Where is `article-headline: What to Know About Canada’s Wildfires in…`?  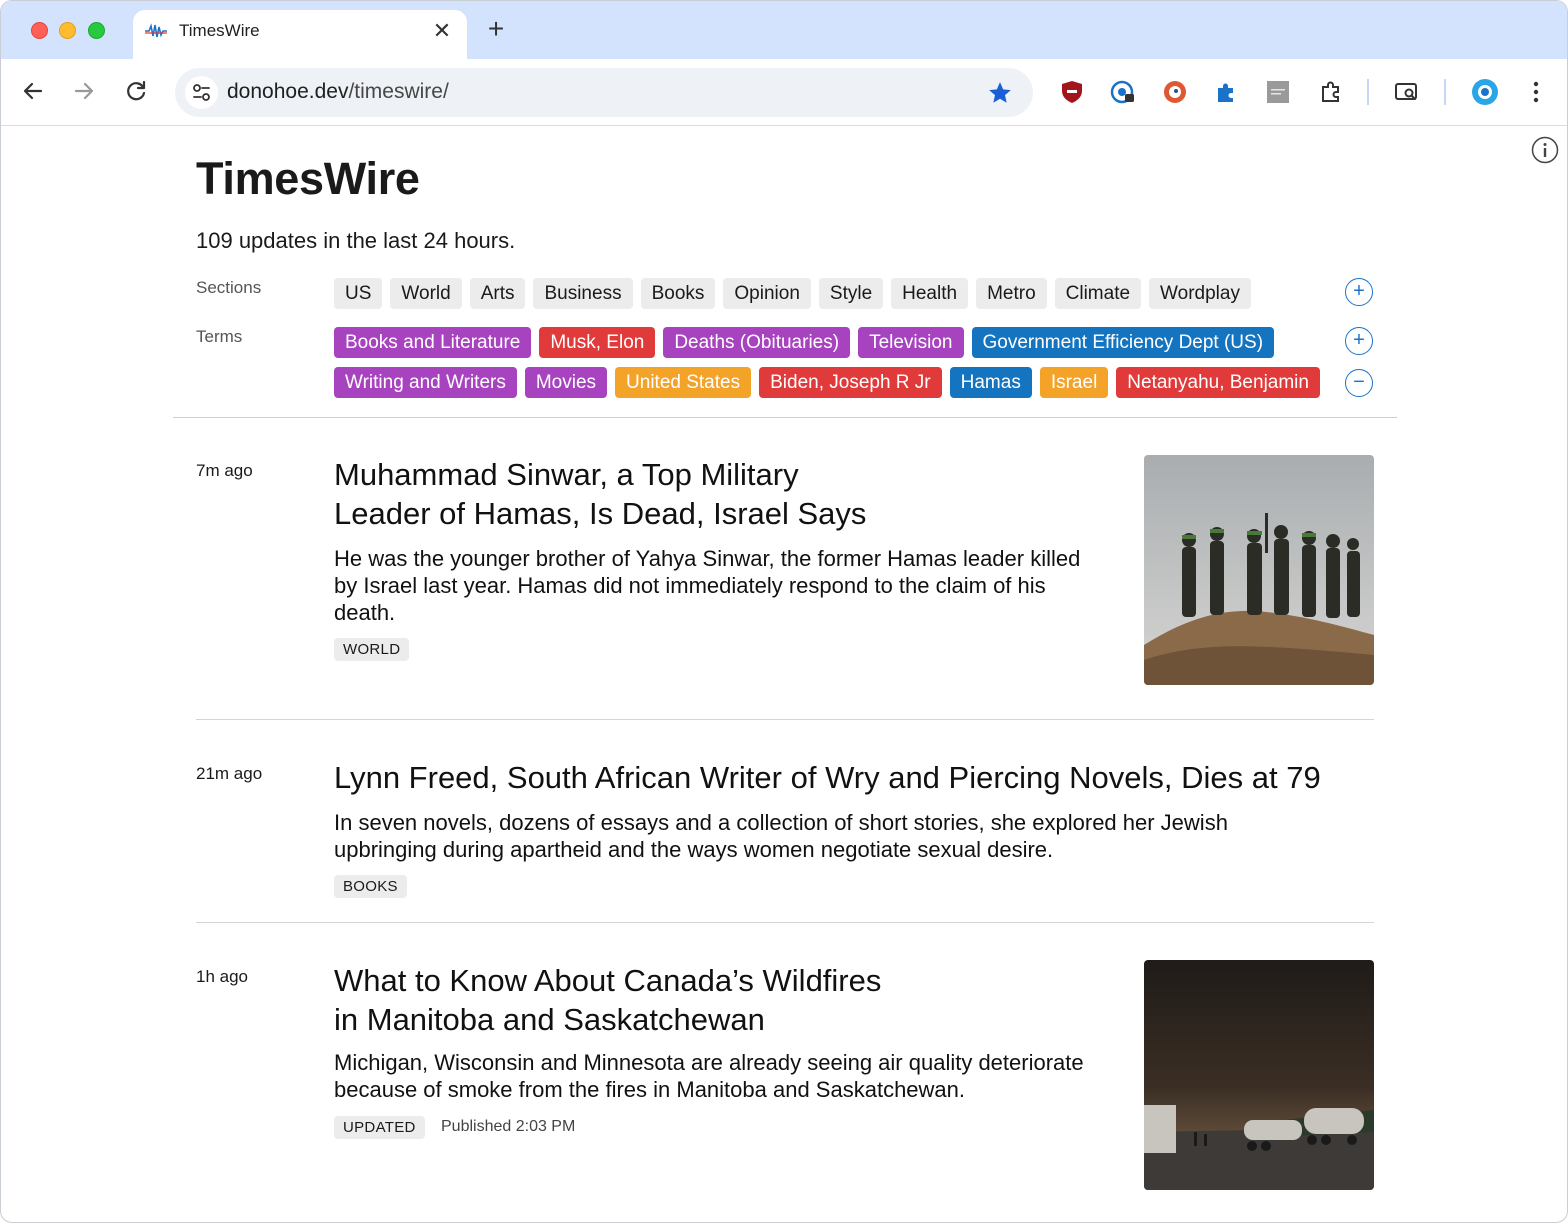
article-headline: What to Know About Canada’s Wildfires in… is located at coordinates (607, 1000).